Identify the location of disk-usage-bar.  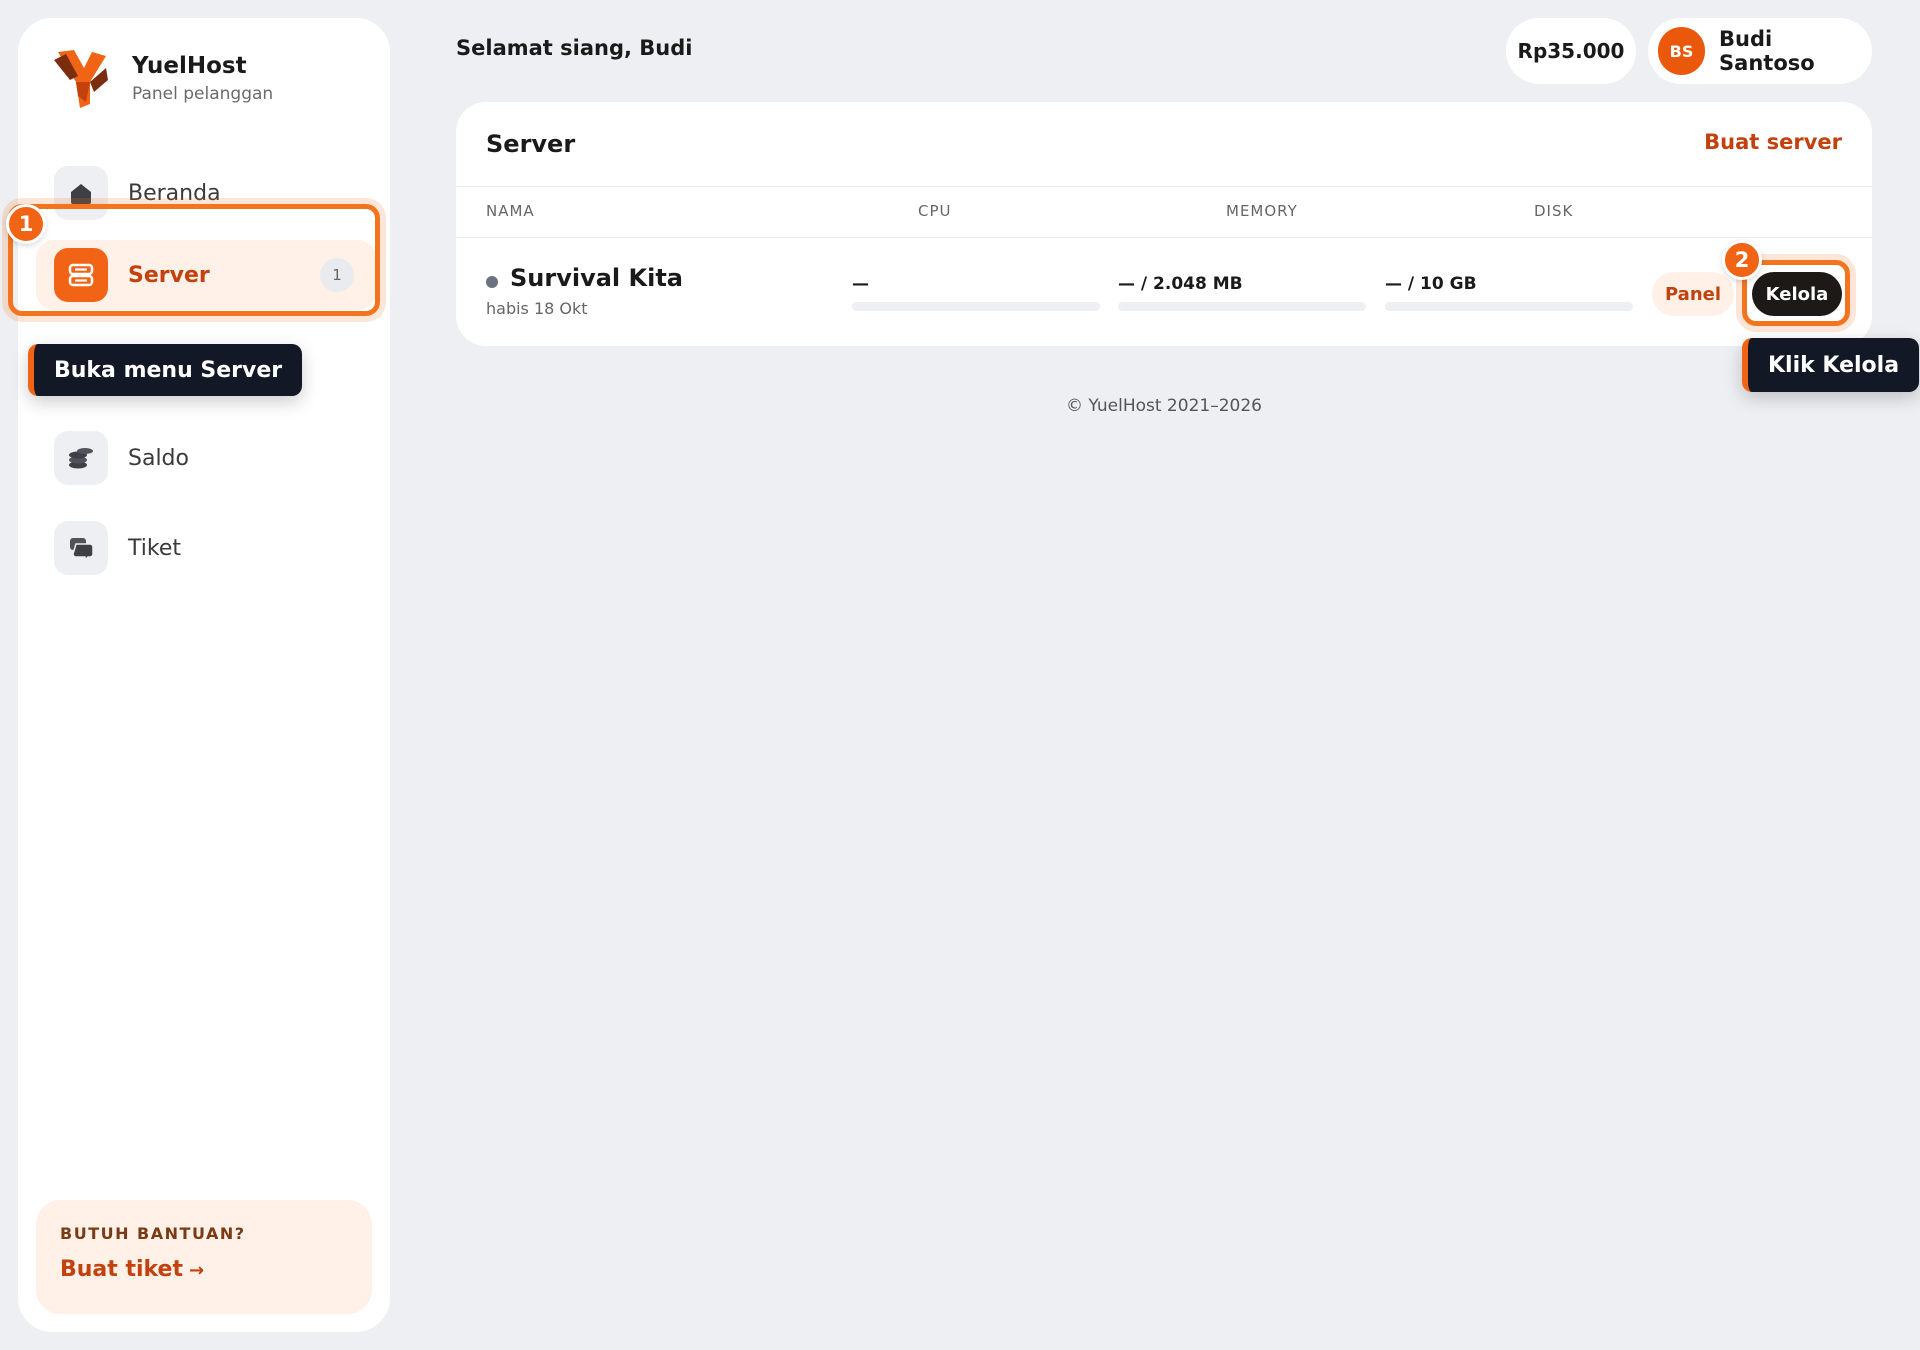
(1509, 306).